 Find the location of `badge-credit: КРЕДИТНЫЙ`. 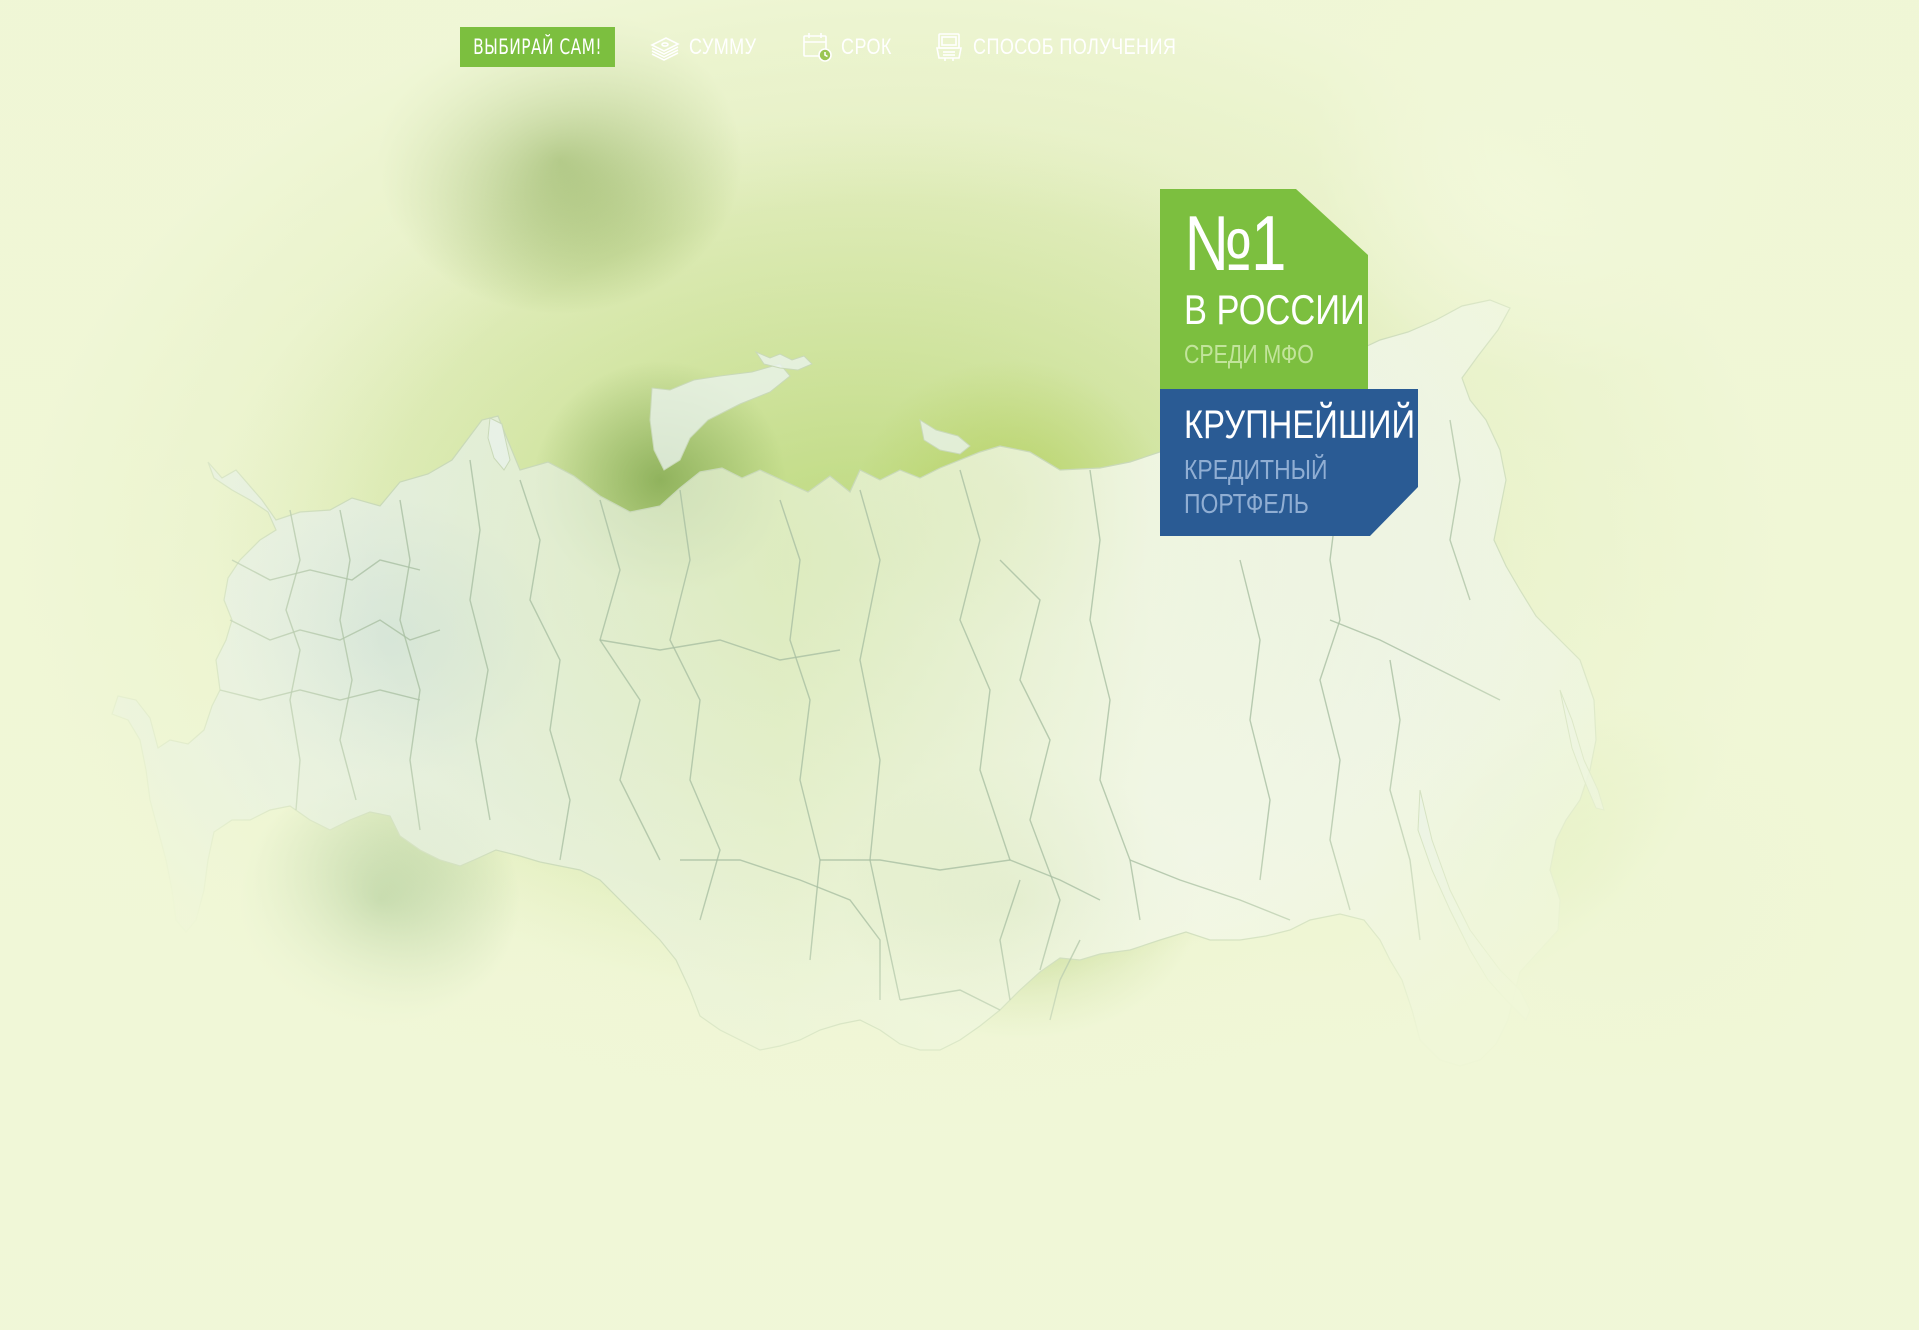

badge-credit: КРЕДИТНЫЙ is located at coordinates (1256, 469).